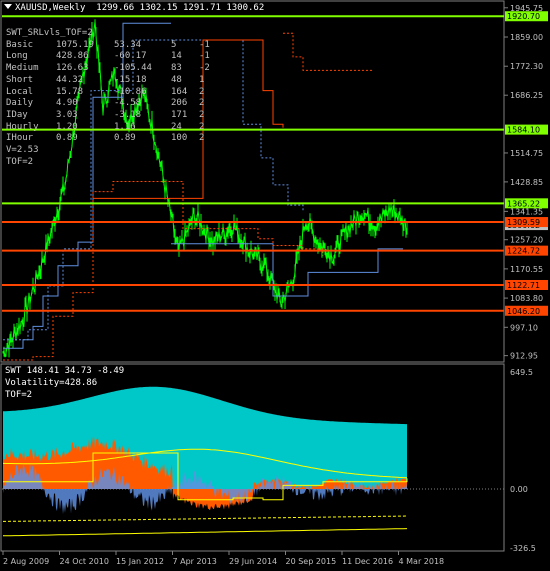  What do you see at coordinates (521, 372) in the screenshot?
I see `swt-axis-label: 649.5` at bounding box center [521, 372].